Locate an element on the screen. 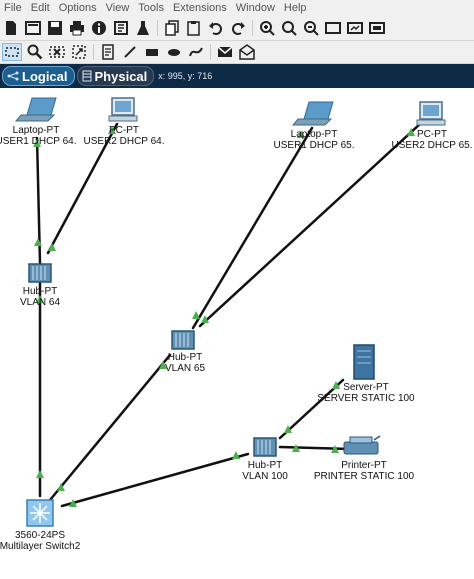 This screenshot has height=579, width=474. main-toolbar is located at coordinates (237, 28).